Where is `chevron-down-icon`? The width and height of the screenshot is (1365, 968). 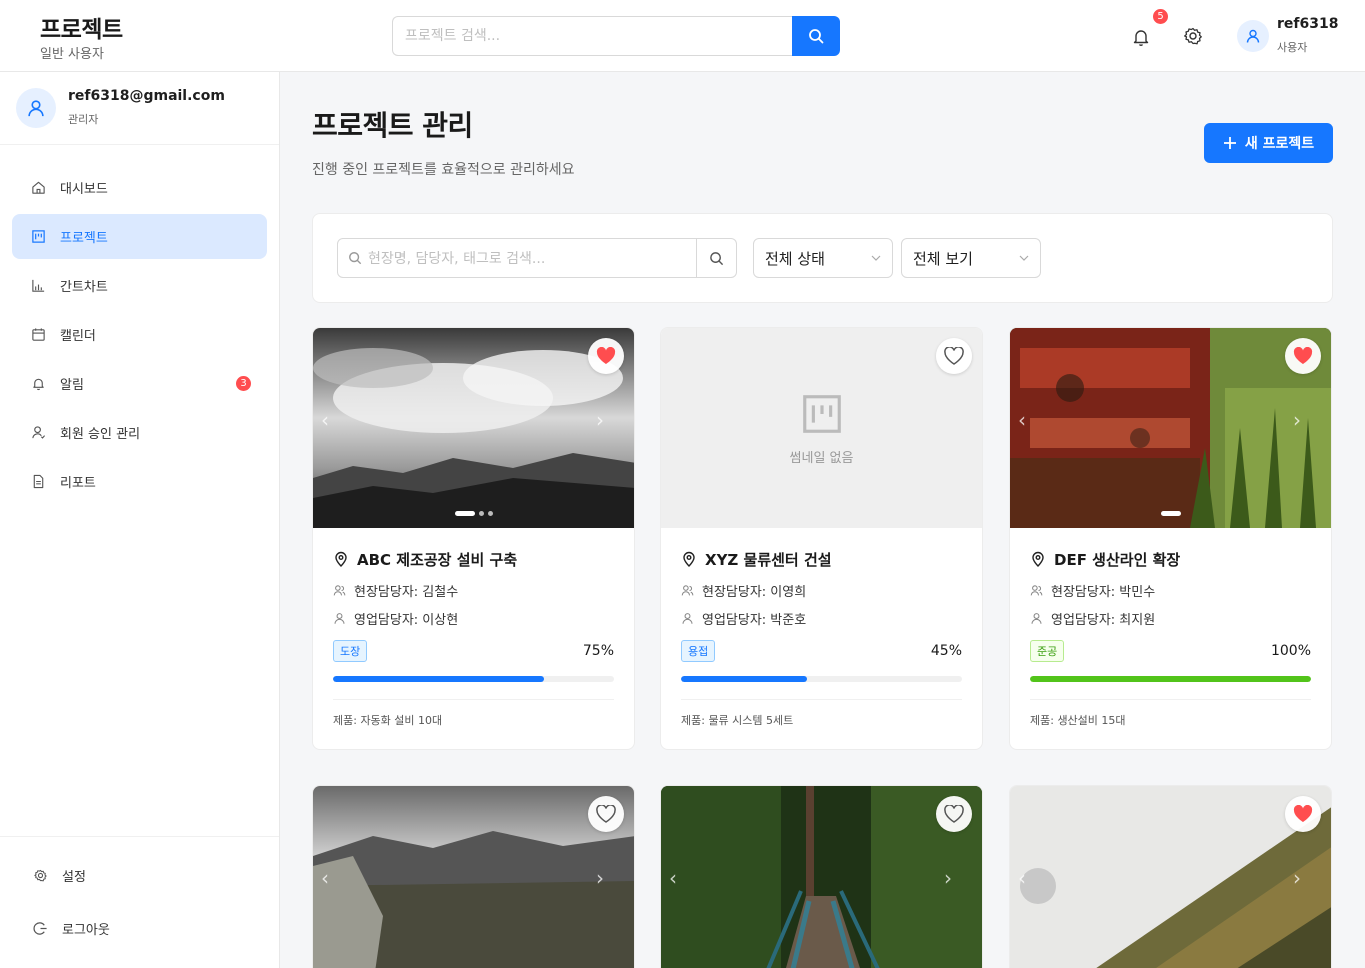 chevron-down-icon is located at coordinates (876, 258).